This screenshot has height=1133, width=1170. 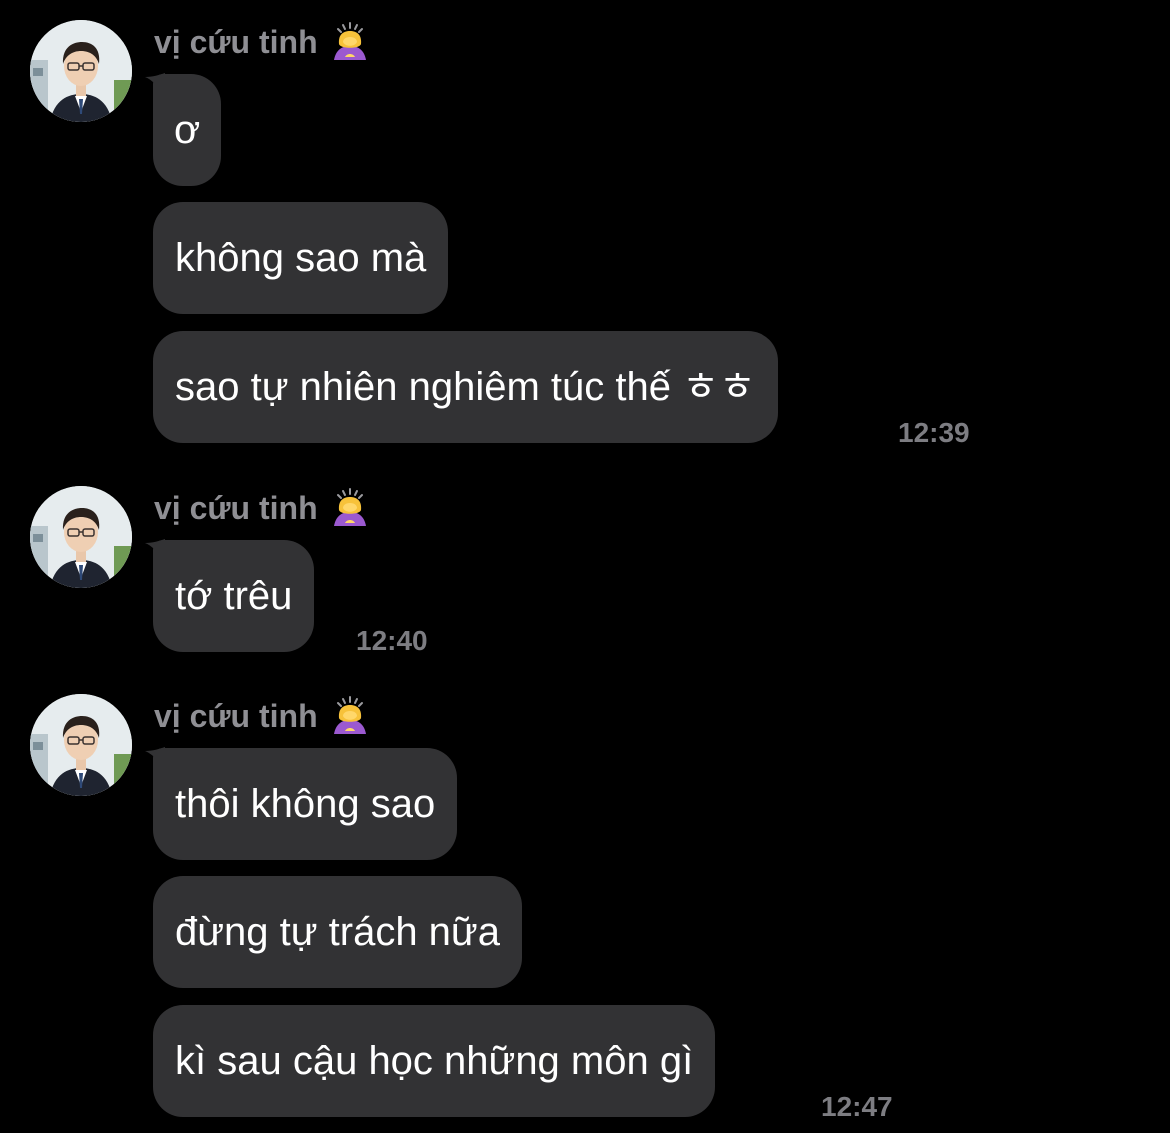 What do you see at coordinates (434, 1061) in the screenshot?
I see `message-bubble: kì sau cậu học những môn gì` at bounding box center [434, 1061].